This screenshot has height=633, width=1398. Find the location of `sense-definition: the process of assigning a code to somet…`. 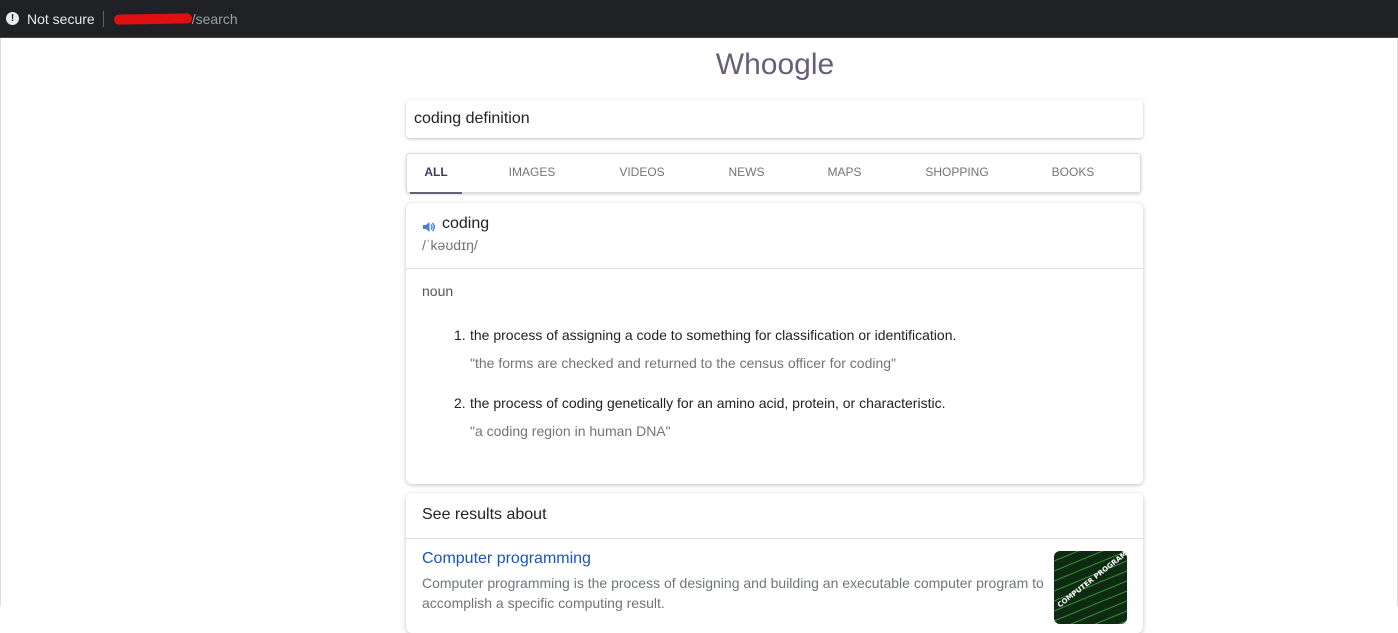

sense-definition: the process of assigning a code to somet… is located at coordinates (713, 335).